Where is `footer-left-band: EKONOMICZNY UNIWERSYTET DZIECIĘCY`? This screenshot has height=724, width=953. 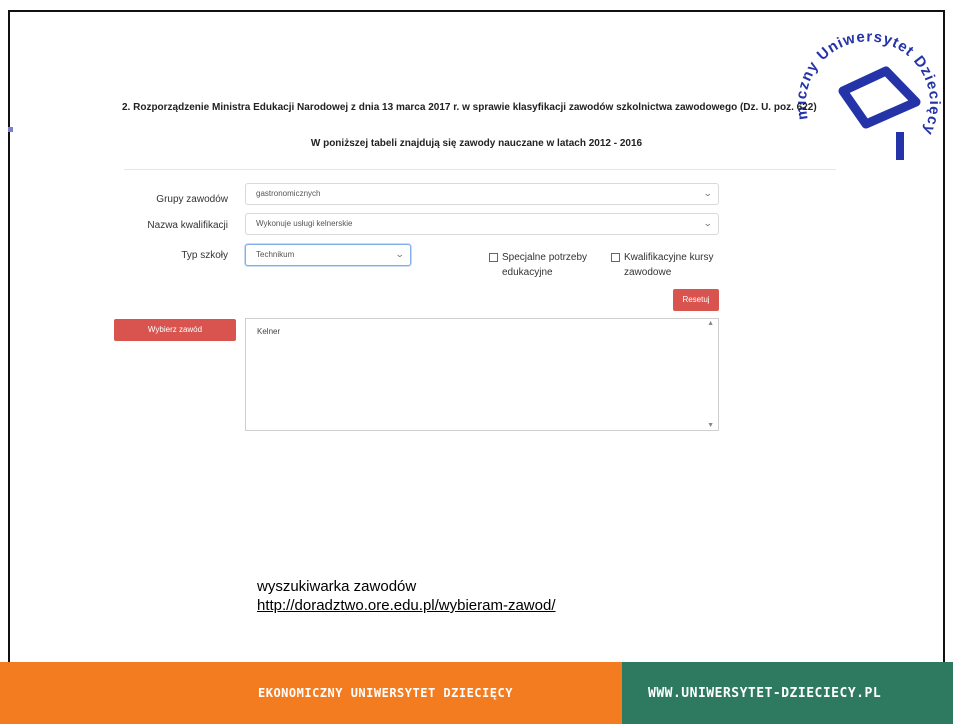
footer-left-band: EKONOMICZNY UNIWERSYTET DZIECIĘCY is located at coordinates (311, 693).